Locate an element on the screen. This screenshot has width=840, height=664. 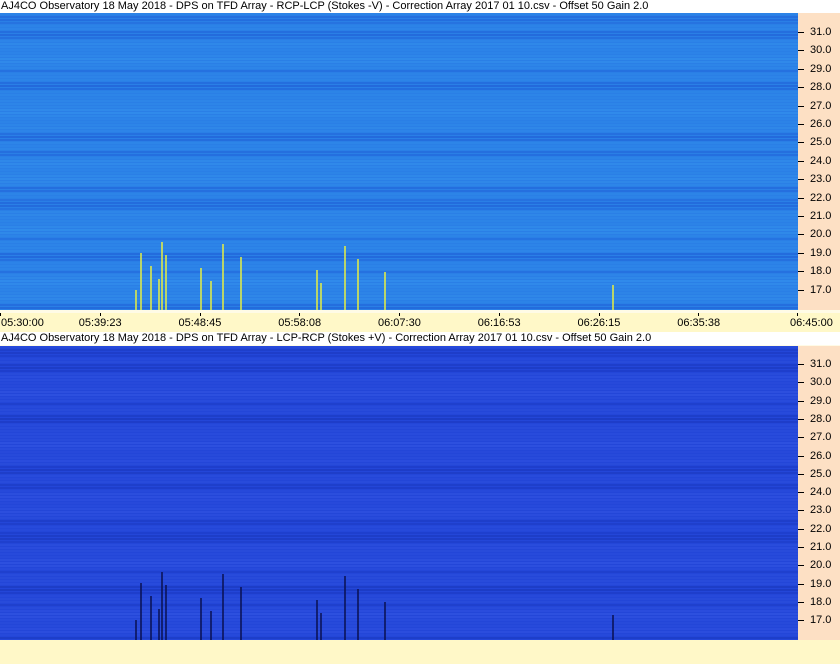
frequency-top-tick-label: 17.0 is located at coordinates (821, 289).